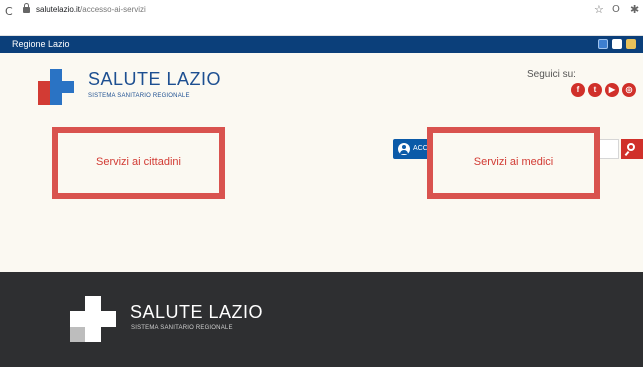  Describe the element at coordinates (113, 9) in the screenshot. I see `url-path: /accesso-ai-servizi` at that location.